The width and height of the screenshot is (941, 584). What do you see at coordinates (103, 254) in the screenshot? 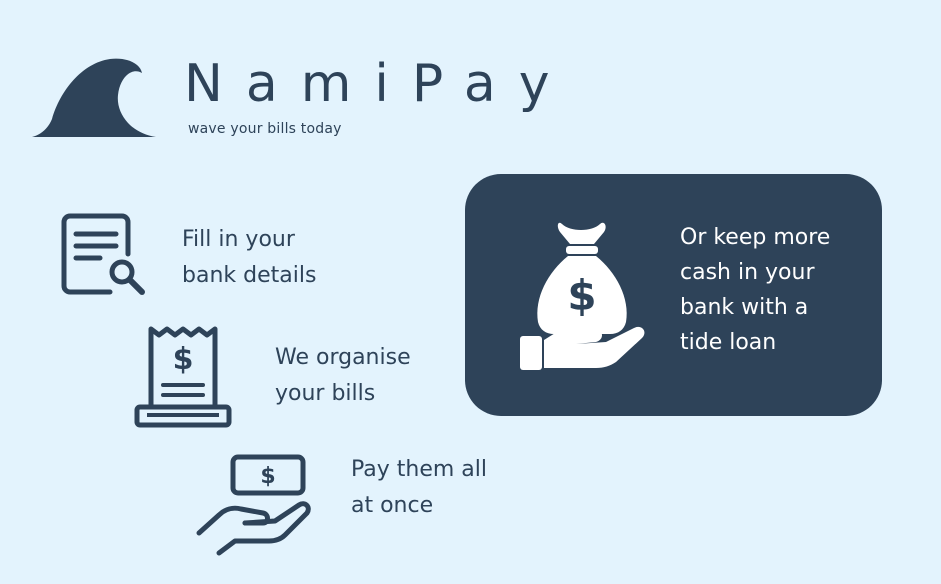
I see `document-search-icon` at bounding box center [103, 254].